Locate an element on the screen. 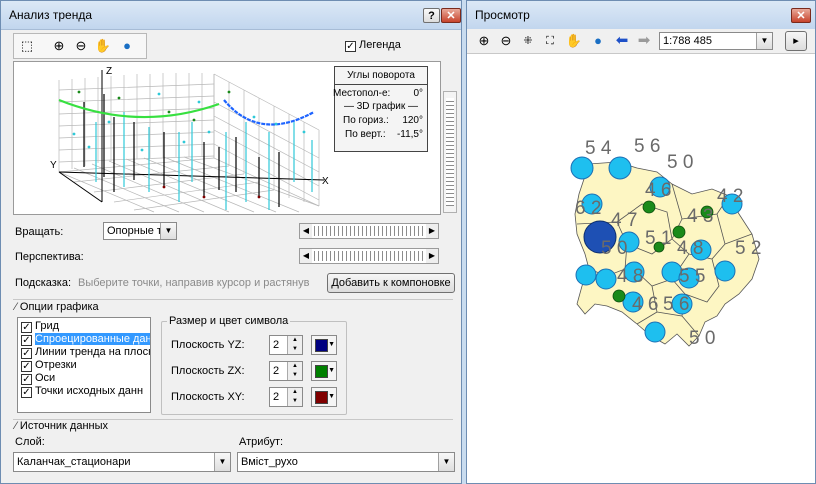  hint-label: Подсказка: is located at coordinates (43, 283).